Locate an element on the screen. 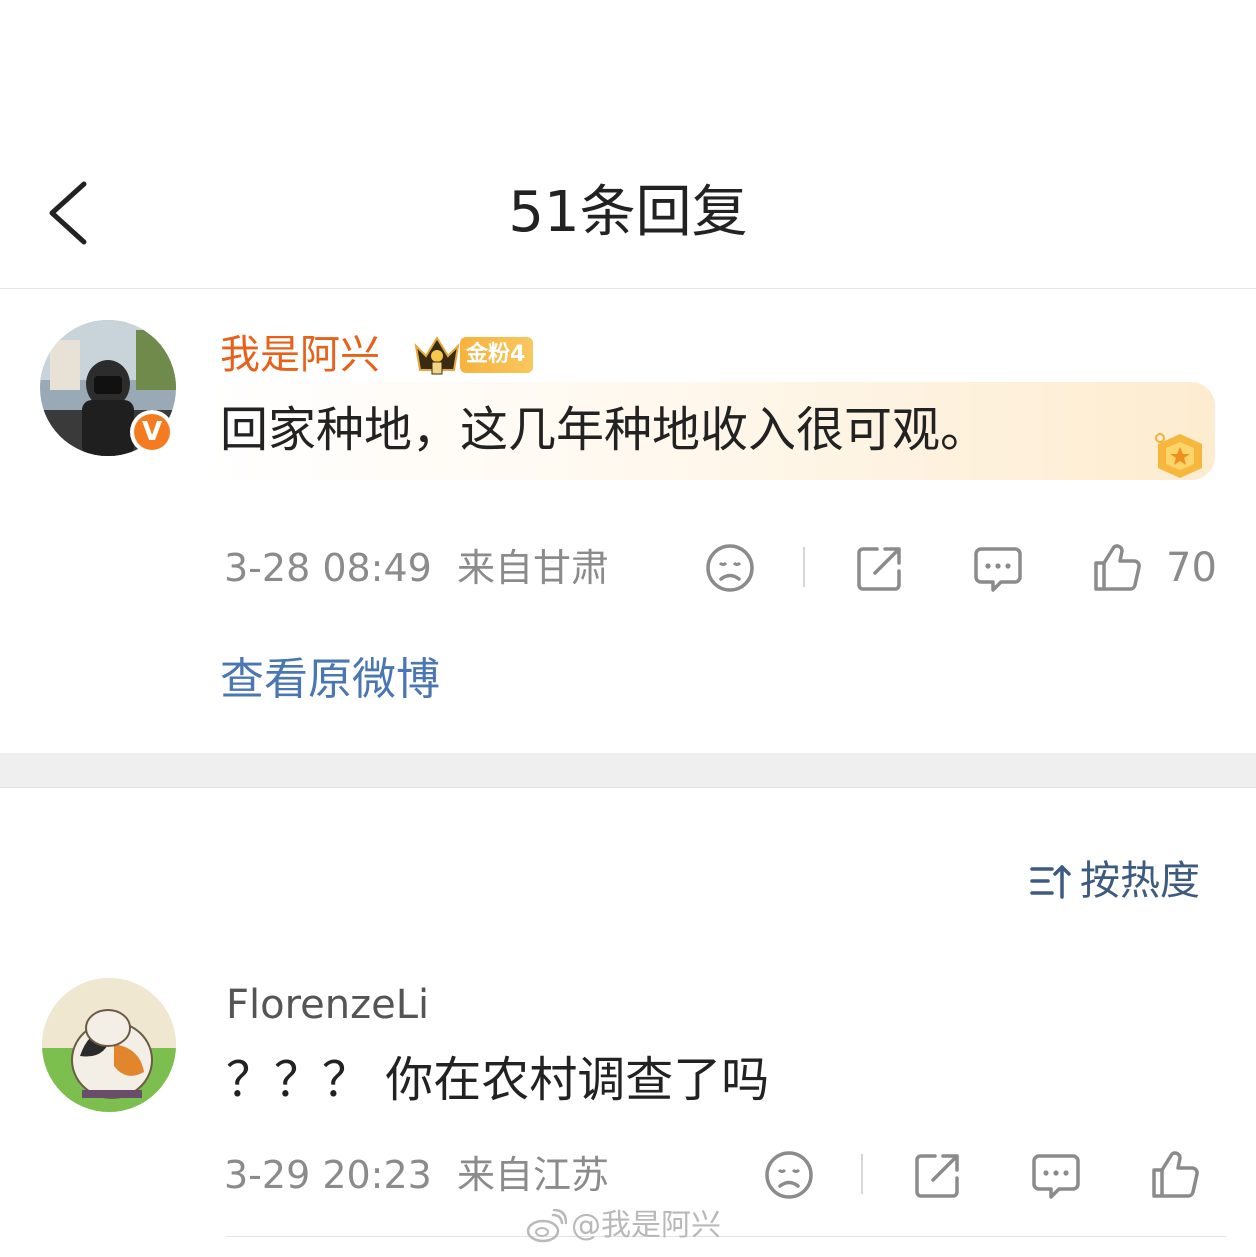  reply-share-button is located at coordinates (938, 1175).